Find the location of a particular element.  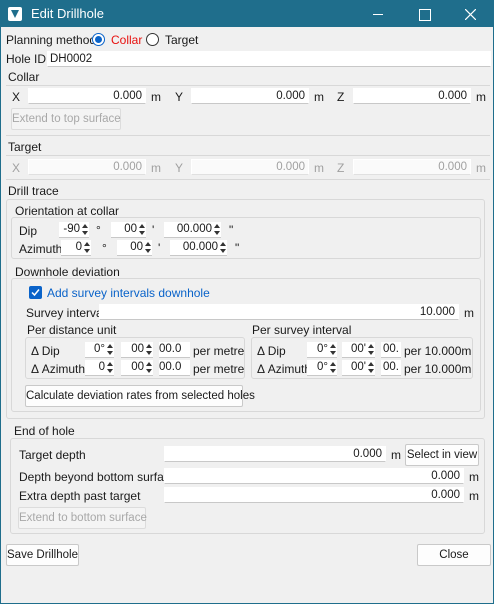

dip-degrees-value: -90 is located at coordinates (71, 229).